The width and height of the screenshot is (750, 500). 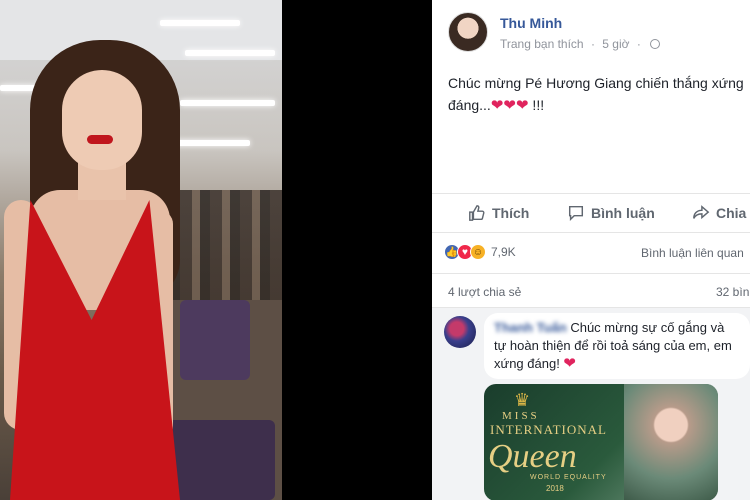 I want to click on image-person, so click(x=671, y=442).